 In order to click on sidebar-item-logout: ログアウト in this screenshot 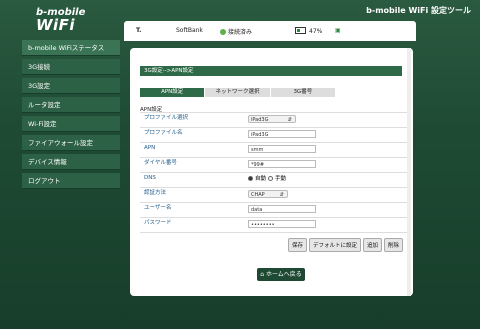, I will do `click(71, 181)`.